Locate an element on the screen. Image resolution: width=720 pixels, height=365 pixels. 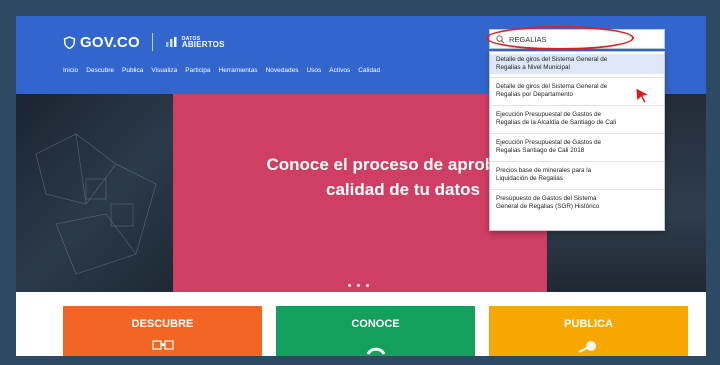
logo-divider is located at coordinates (152, 42).